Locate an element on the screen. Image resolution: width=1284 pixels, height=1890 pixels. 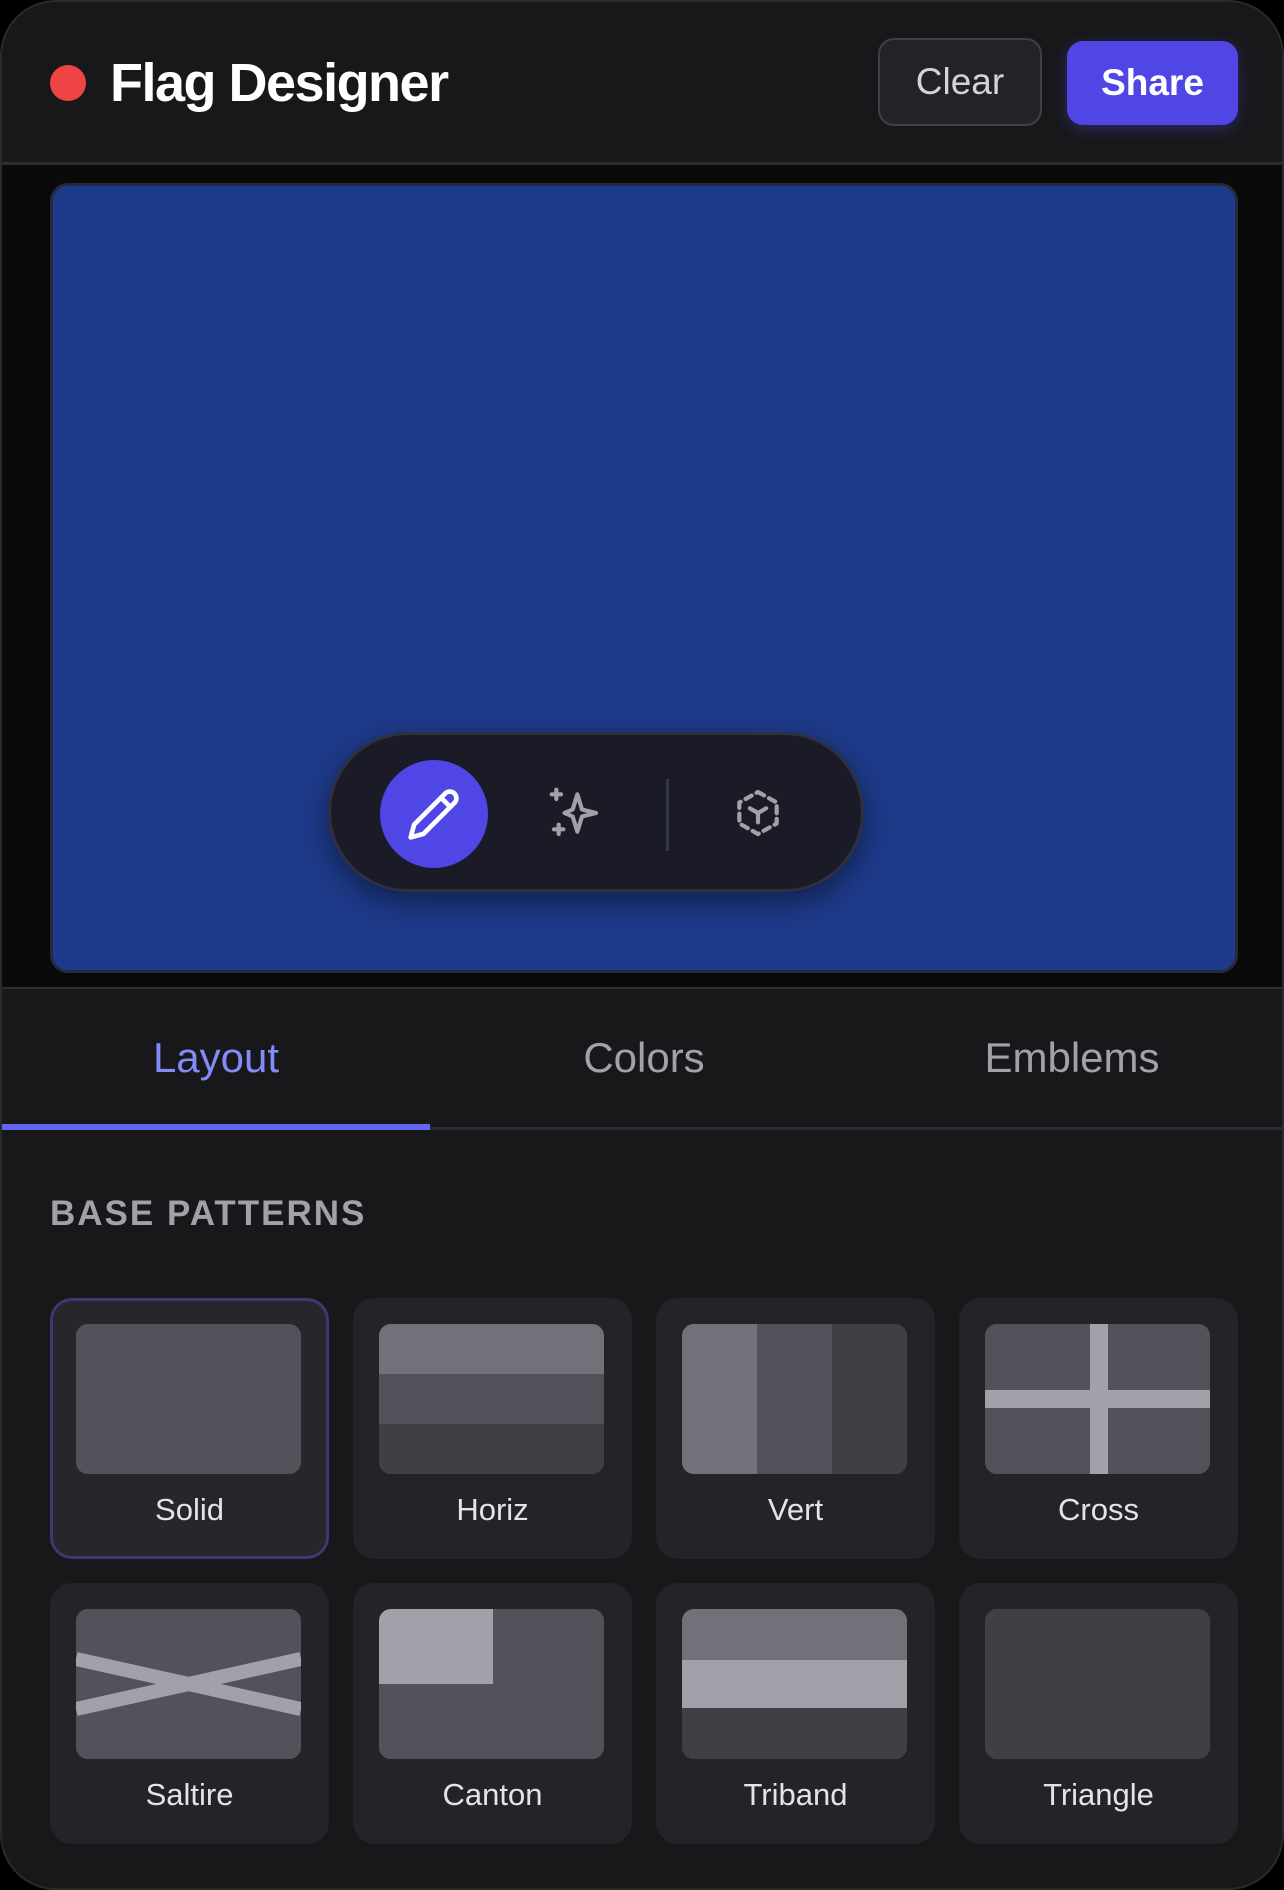
tab-label: Layout is located at coordinates (216, 1057).